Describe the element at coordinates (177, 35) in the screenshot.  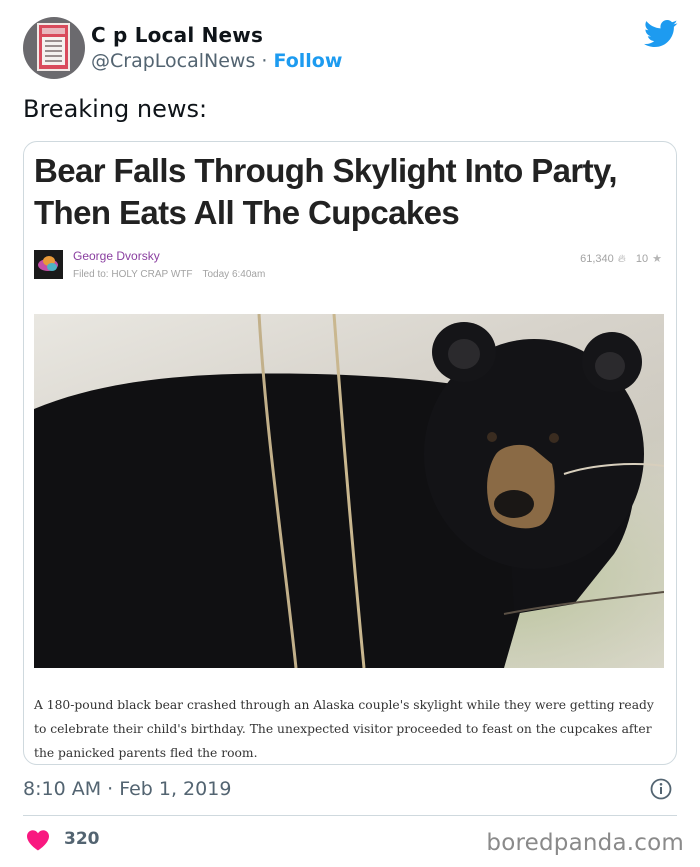
I see `display-name: C p Local News` at that location.